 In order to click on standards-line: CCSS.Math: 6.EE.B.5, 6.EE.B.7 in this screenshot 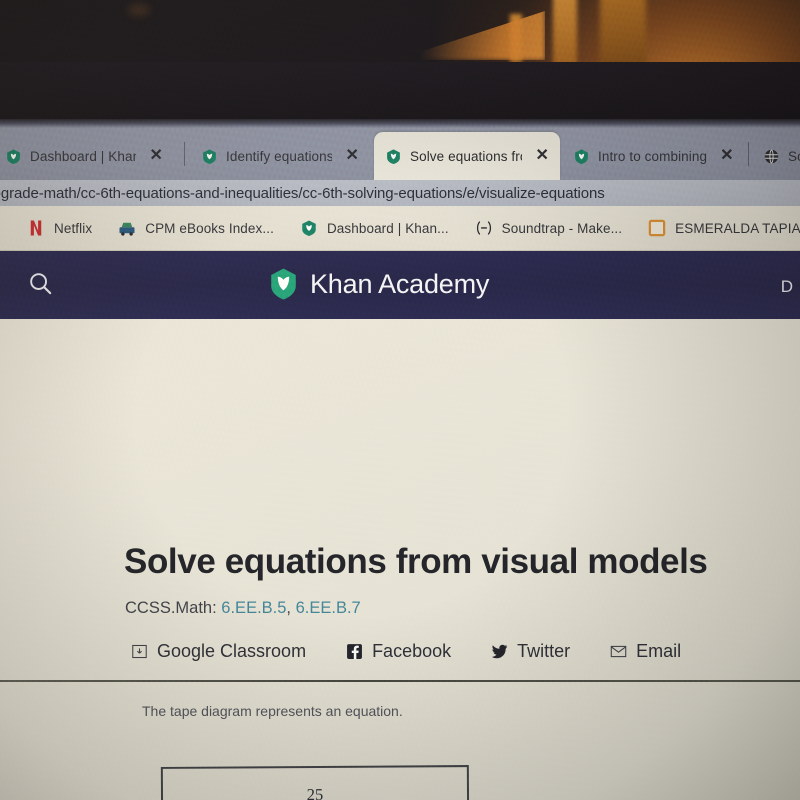, I will do `click(243, 608)`.